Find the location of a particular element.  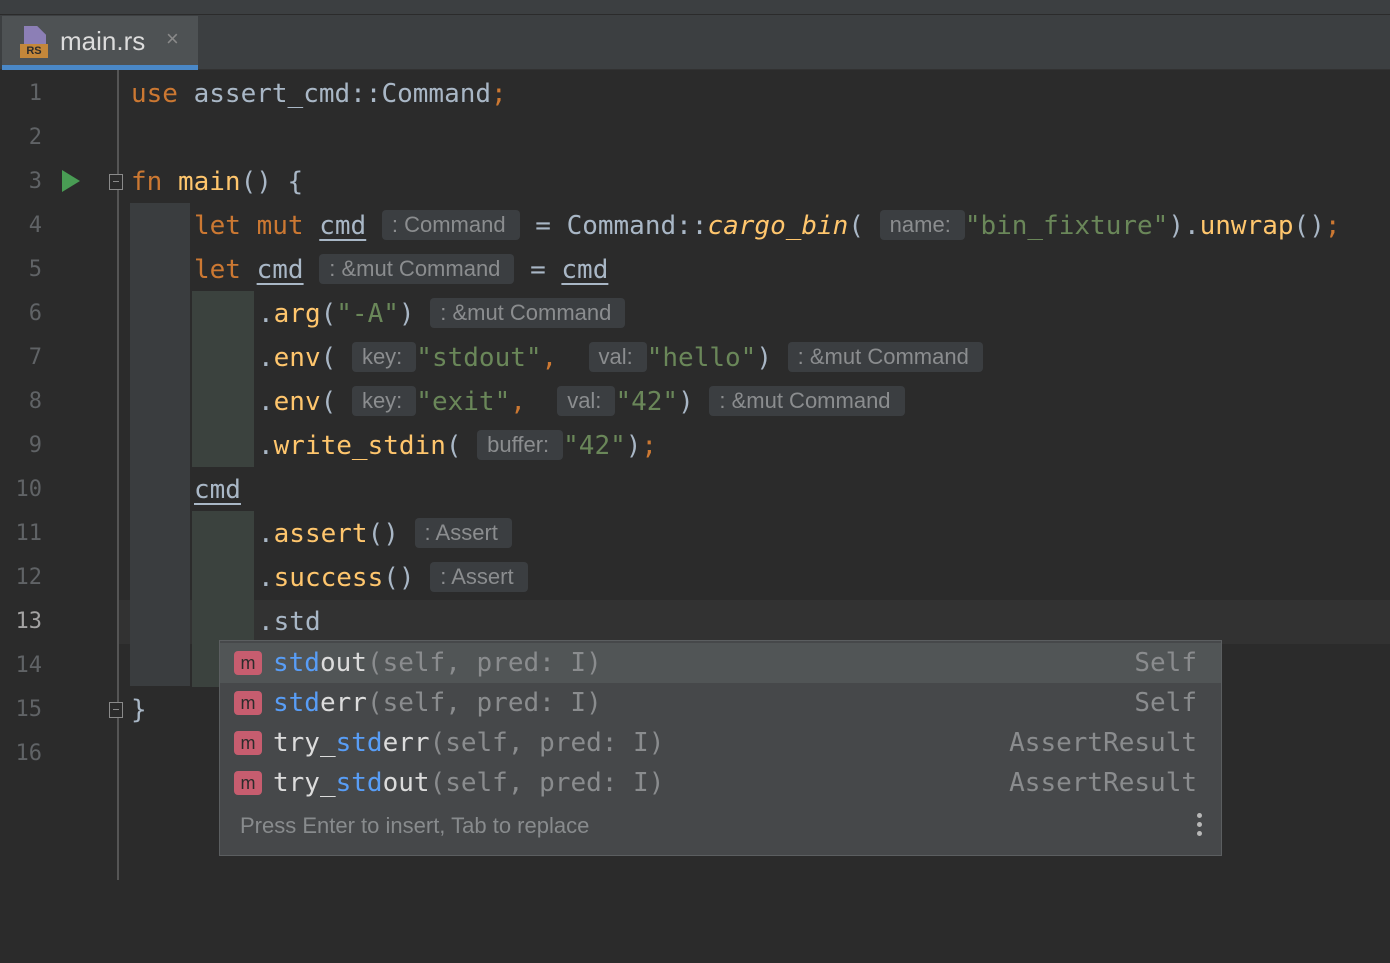

completion-item: m stdout(self, pred: I) Self is located at coordinates (720, 663).